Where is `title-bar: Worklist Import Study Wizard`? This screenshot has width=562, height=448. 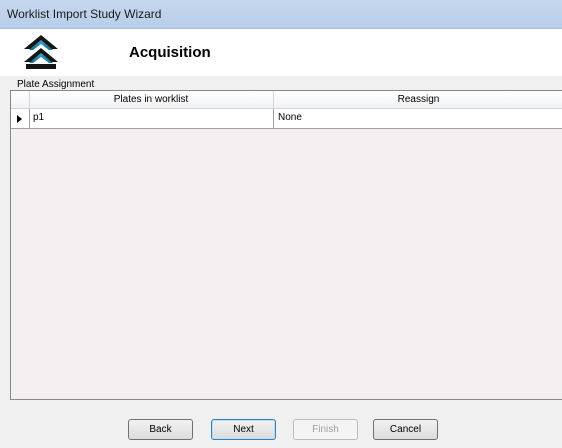
title-bar: Worklist Import Study Wizard is located at coordinates (281, 14).